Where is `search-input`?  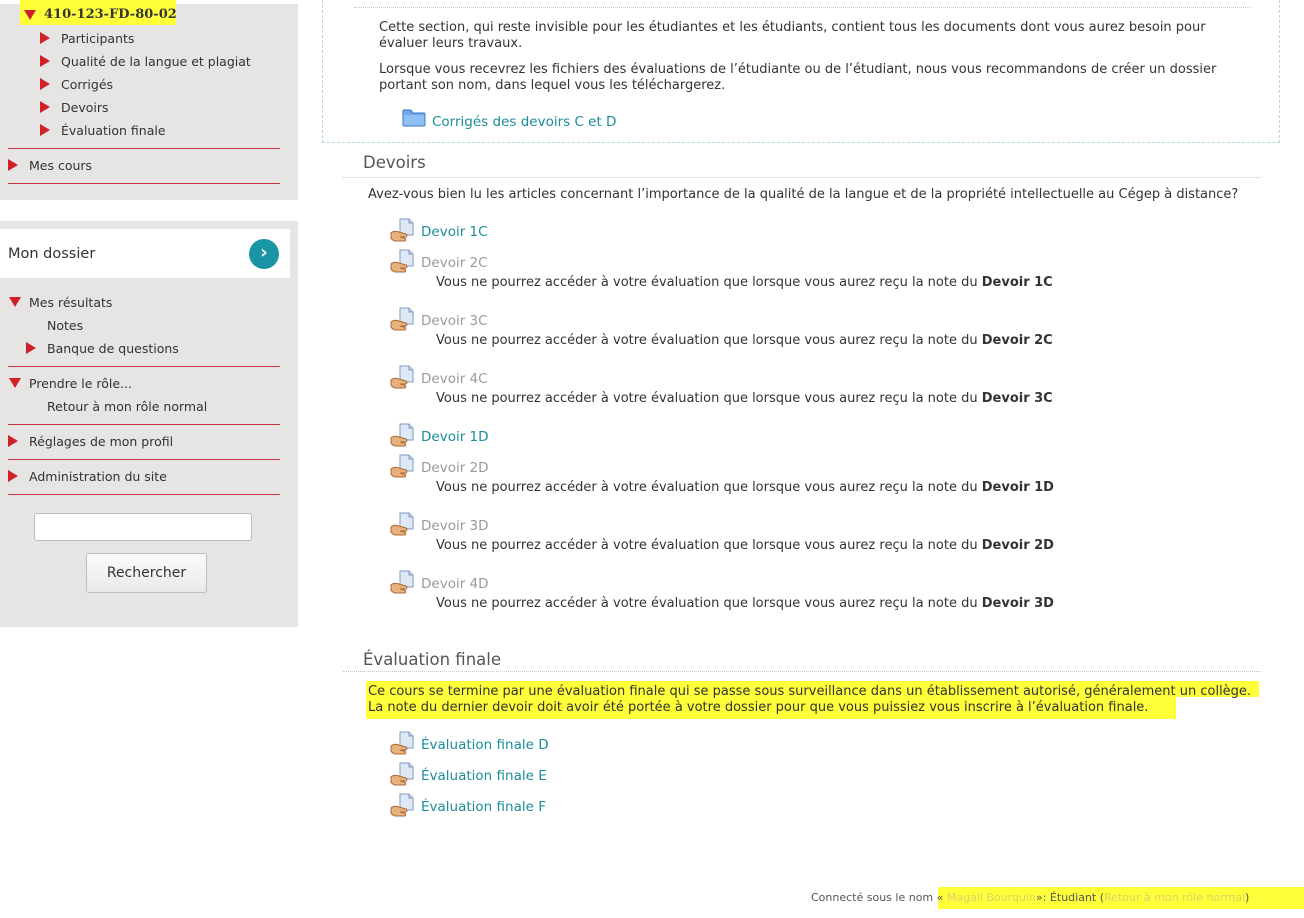 search-input is located at coordinates (143, 527).